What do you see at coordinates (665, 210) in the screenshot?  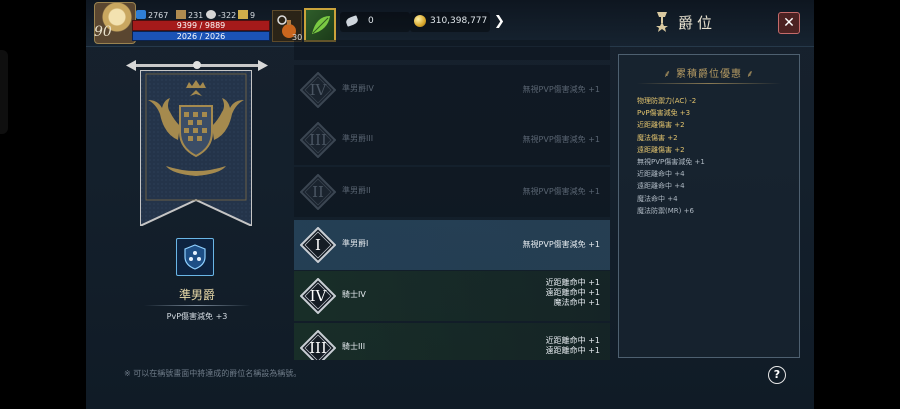 I see `bonus-item: 魔法防禦(MR) +6` at bounding box center [665, 210].